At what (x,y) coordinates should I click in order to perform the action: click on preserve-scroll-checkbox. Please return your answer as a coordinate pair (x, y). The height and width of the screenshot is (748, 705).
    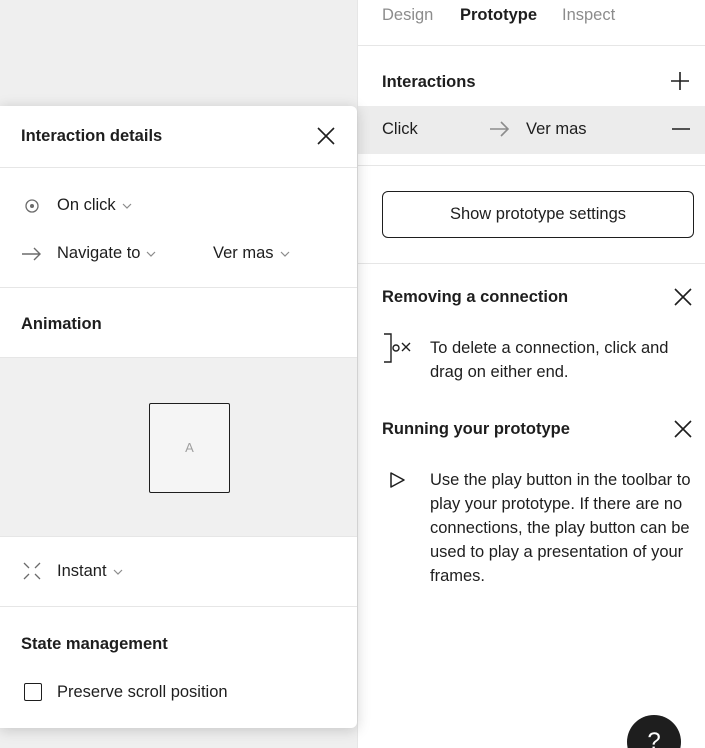
    Looking at the image, I should click on (33, 692).